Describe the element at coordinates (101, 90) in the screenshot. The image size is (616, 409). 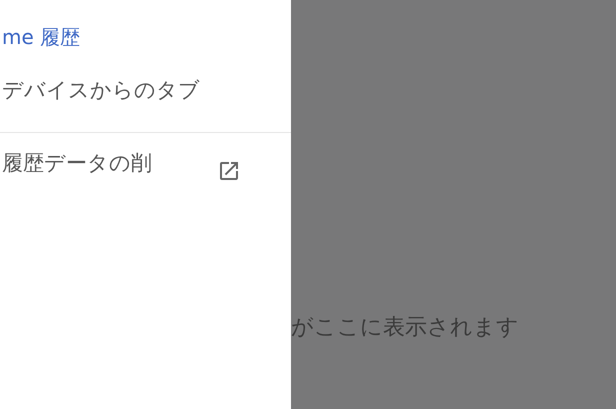
I see `menu-item: デバイスからのタブ` at that location.